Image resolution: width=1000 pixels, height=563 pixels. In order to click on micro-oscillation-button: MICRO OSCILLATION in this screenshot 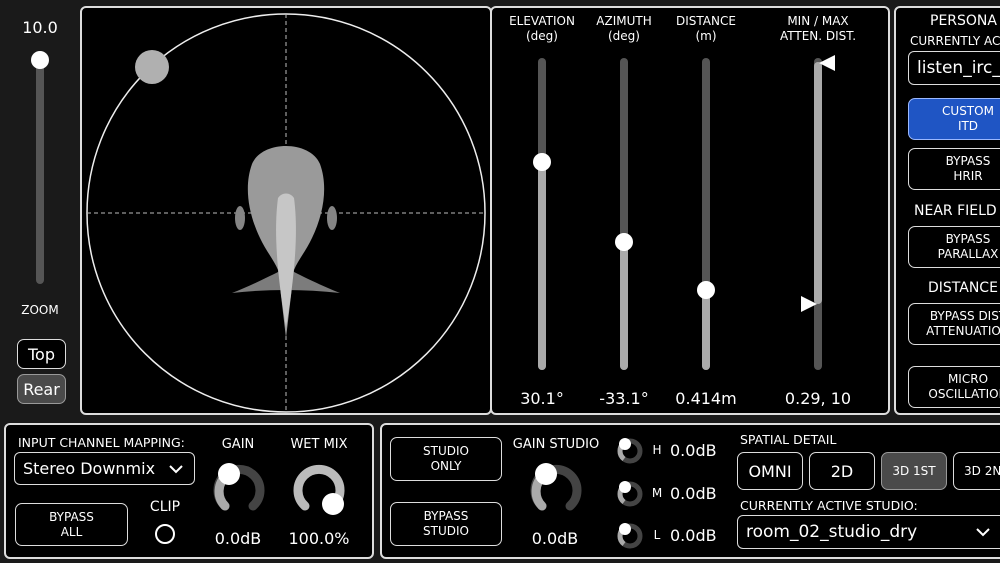, I will do `click(954, 387)`.